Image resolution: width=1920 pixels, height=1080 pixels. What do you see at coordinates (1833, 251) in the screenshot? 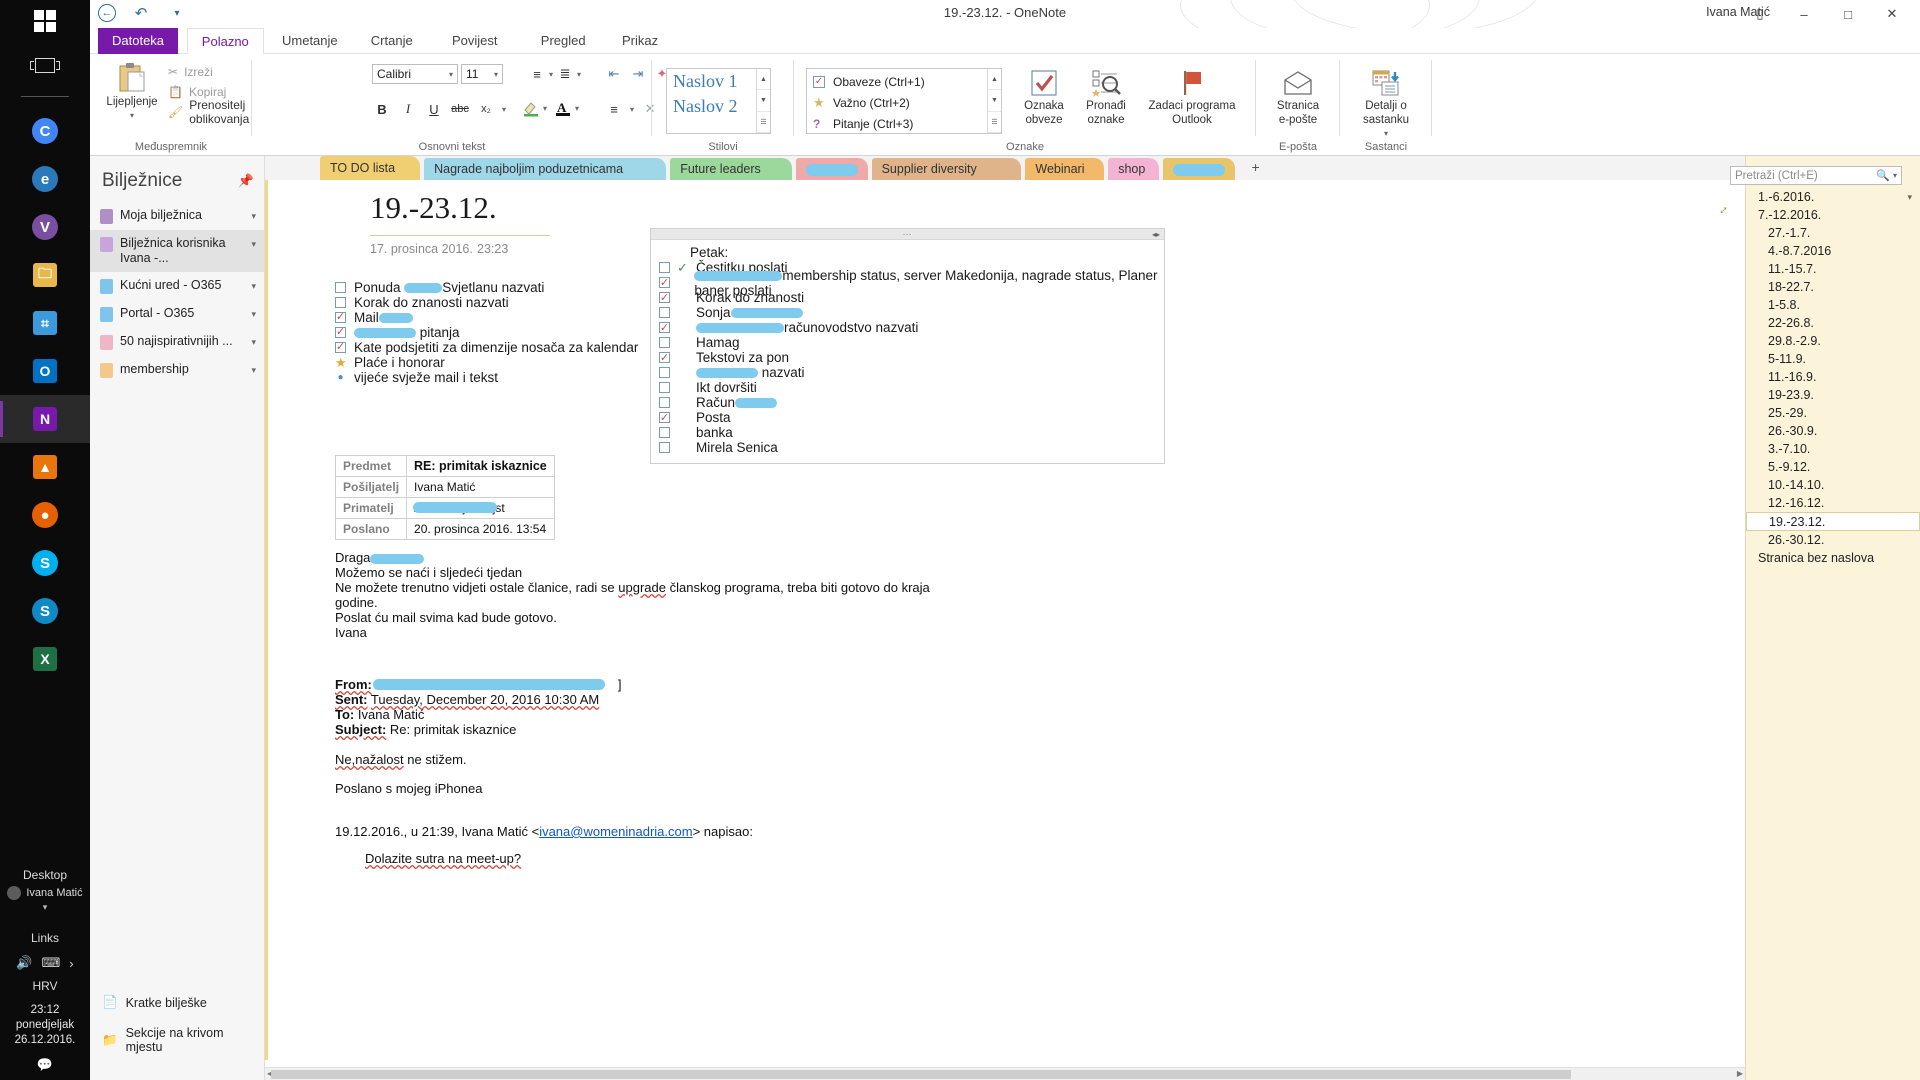
I see `page-list-item: 4.-8.7.2016` at bounding box center [1833, 251].